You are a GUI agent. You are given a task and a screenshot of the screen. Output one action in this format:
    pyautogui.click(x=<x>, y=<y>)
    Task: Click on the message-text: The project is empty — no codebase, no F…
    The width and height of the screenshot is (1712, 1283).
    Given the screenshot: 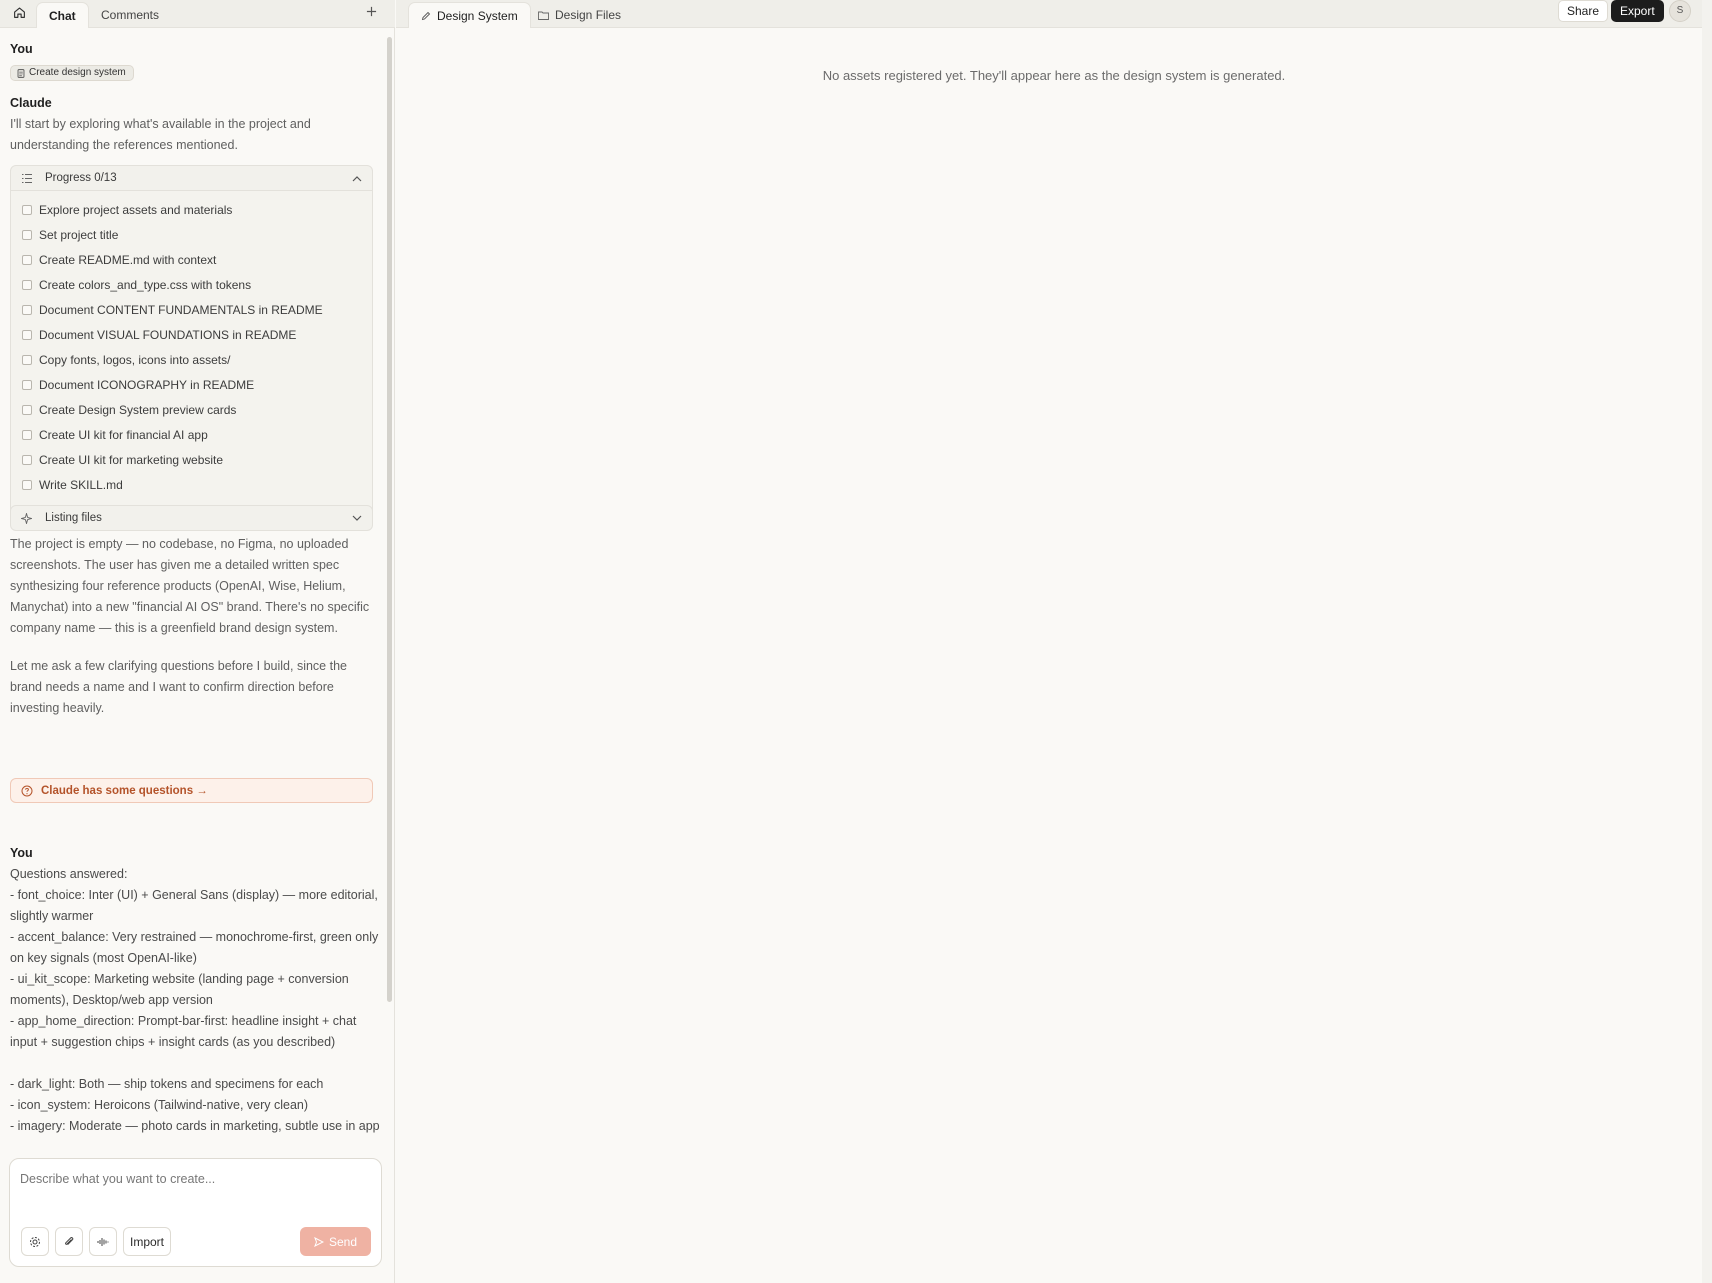 What is the action you would take?
    pyautogui.click(x=190, y=586)
    